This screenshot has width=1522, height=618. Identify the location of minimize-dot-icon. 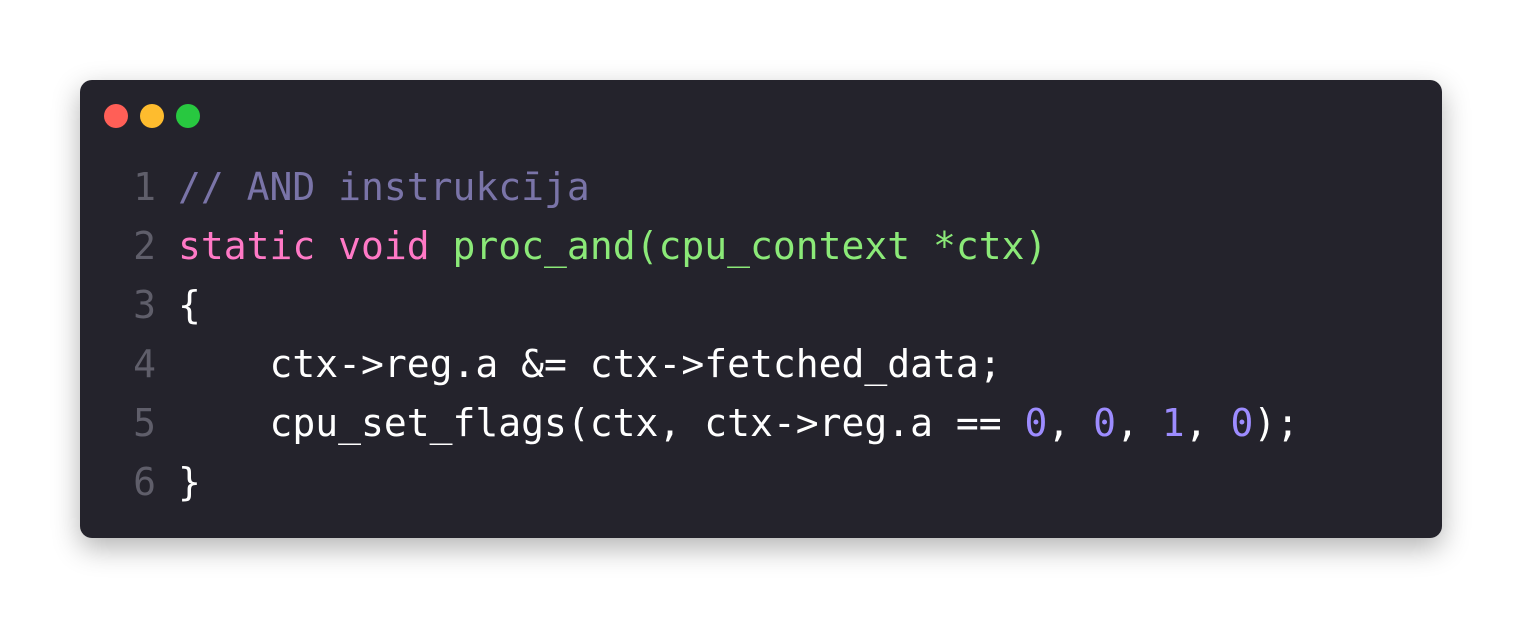
(152, 116).